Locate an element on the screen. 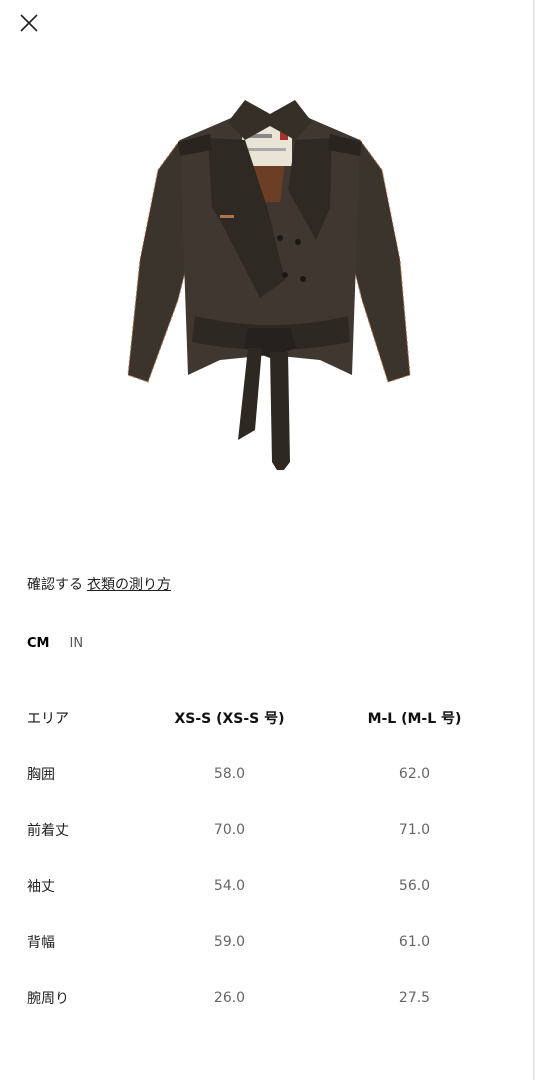 Image resolution: width=535 pixels, height=1080 pixels. row-value: 27.5 is located at coordinates (414, 998).